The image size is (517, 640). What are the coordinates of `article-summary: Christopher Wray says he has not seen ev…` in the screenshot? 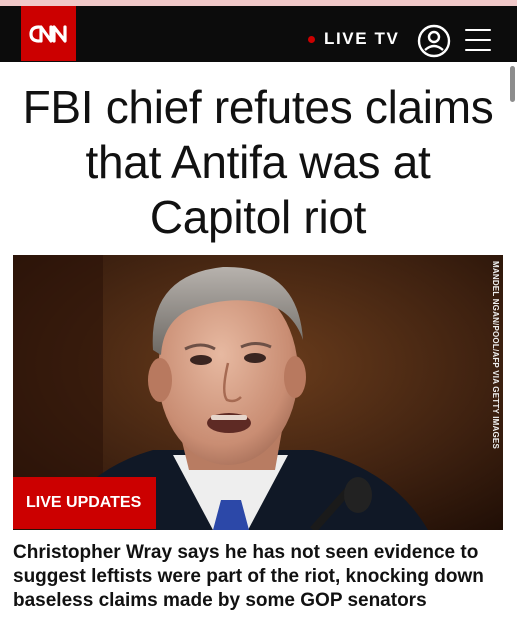 It's located at (260, 577).